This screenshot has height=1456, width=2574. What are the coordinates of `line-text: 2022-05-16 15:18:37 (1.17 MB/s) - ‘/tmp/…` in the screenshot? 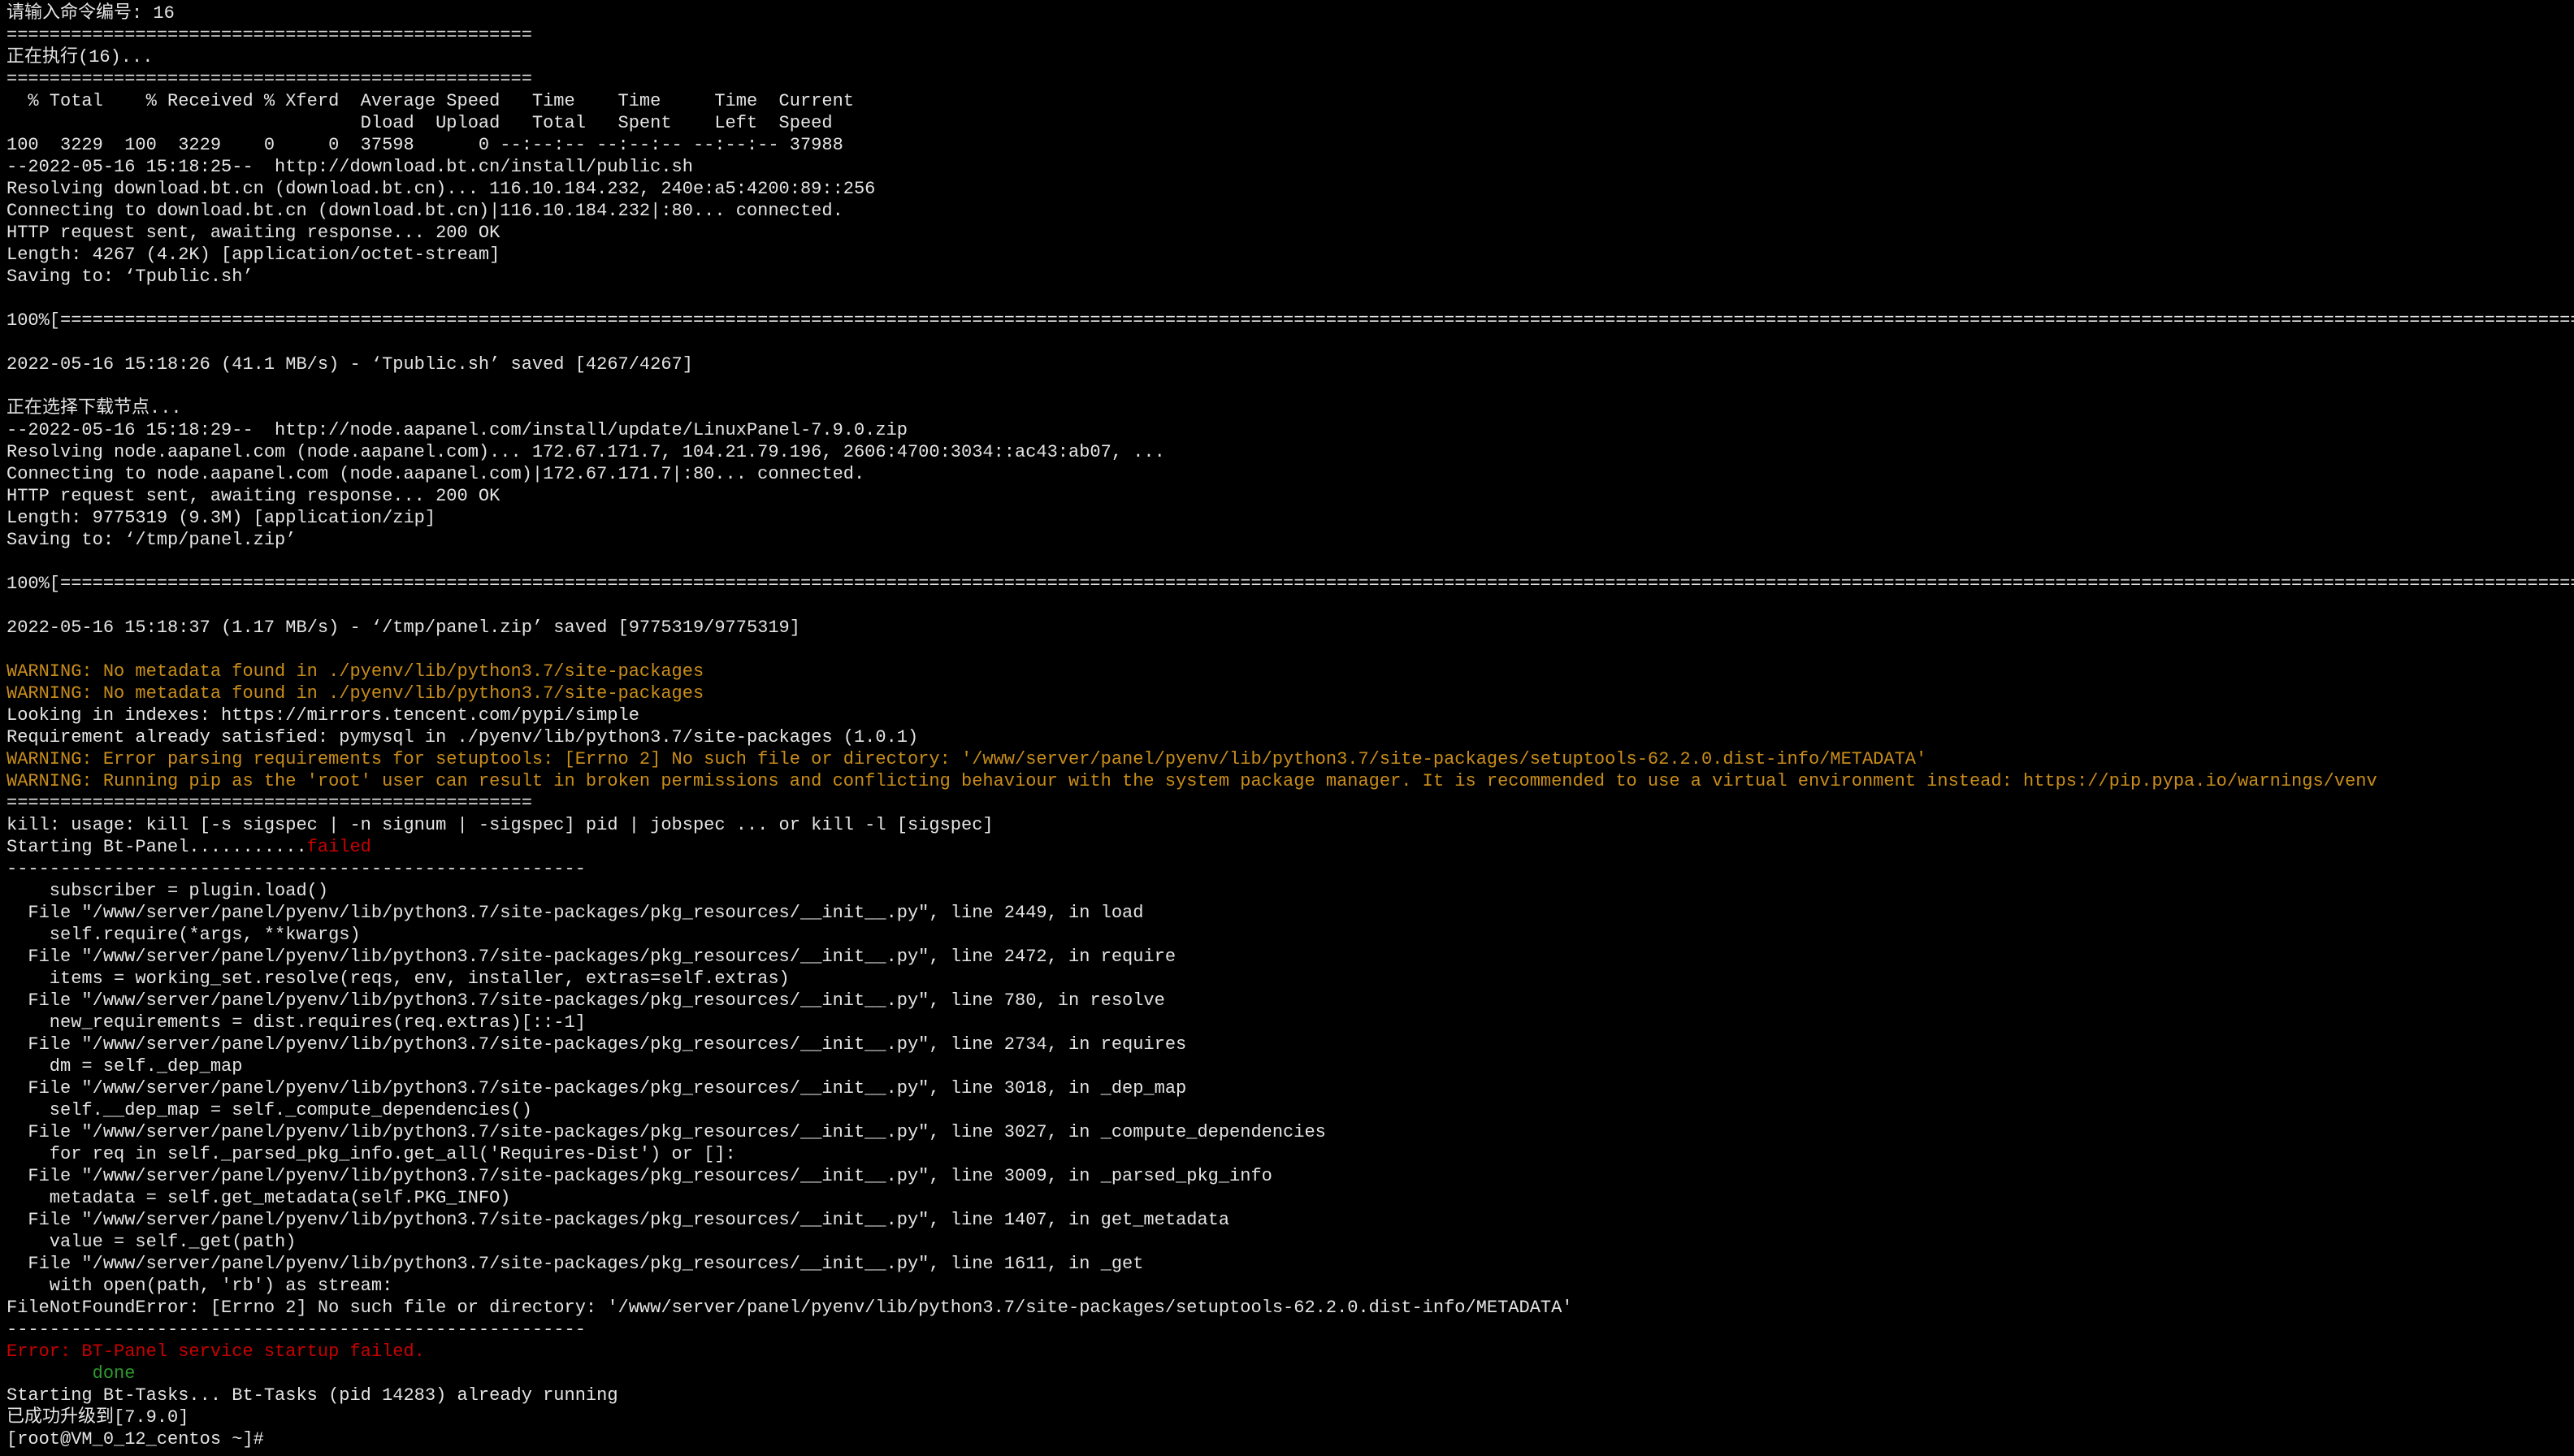 It's located at (403, 628).